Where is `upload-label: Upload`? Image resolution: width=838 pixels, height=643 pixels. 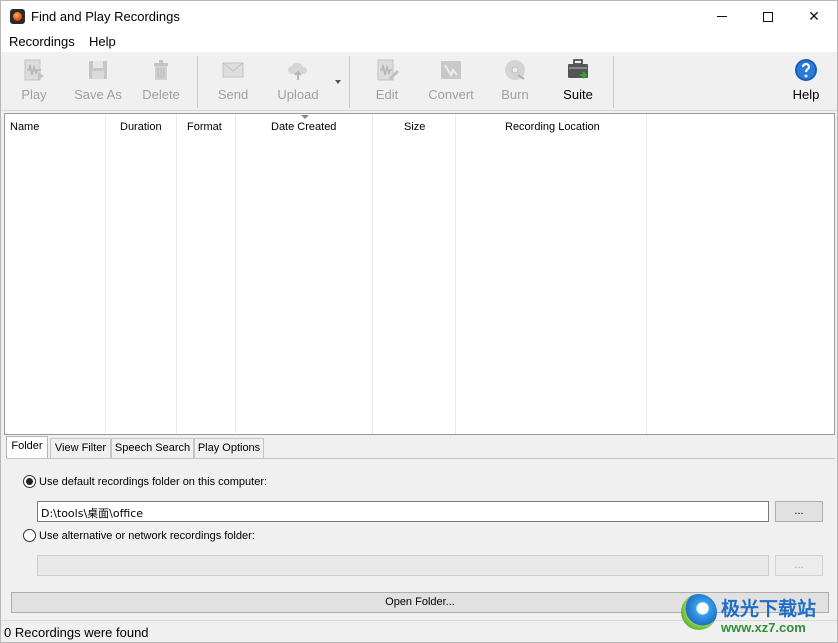
upload-label: Upload is located at coordinates (298, 94).